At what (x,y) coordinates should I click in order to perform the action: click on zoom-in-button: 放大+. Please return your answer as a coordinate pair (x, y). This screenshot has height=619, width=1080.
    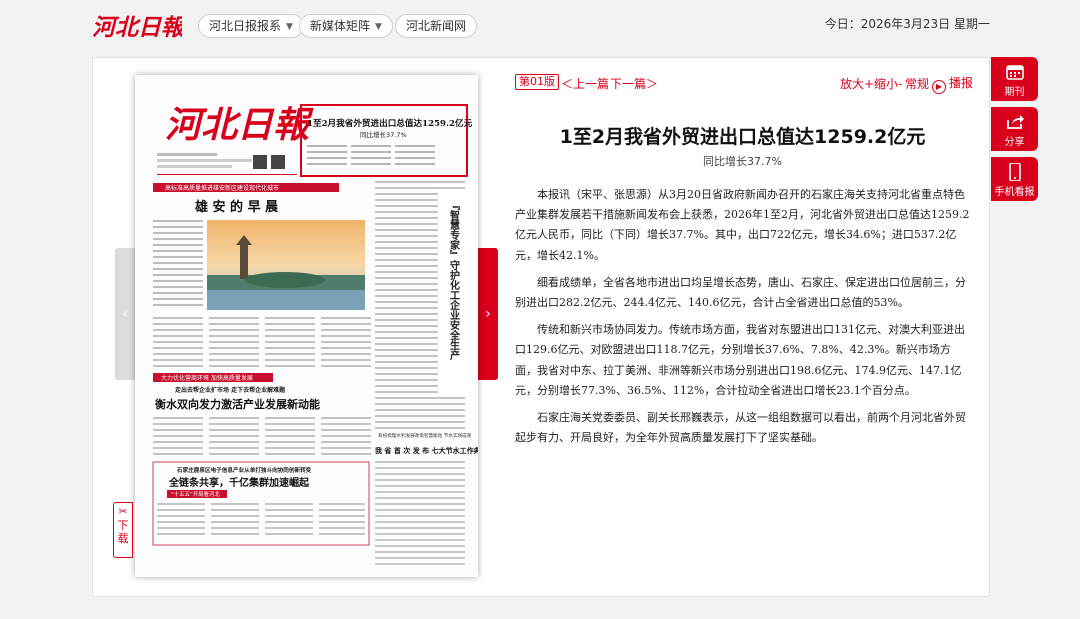
    Looking at the image, I should click on (857, 83).